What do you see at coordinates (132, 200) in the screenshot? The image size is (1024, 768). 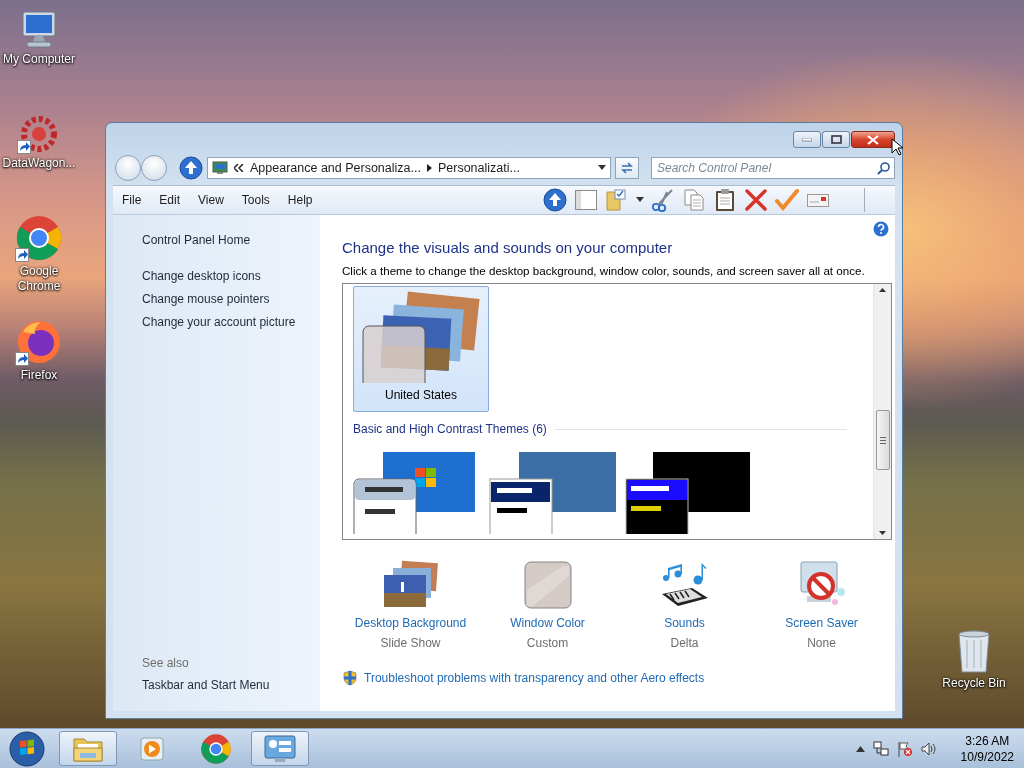 I see `menu-item: File` at bounding box center [132, 200].